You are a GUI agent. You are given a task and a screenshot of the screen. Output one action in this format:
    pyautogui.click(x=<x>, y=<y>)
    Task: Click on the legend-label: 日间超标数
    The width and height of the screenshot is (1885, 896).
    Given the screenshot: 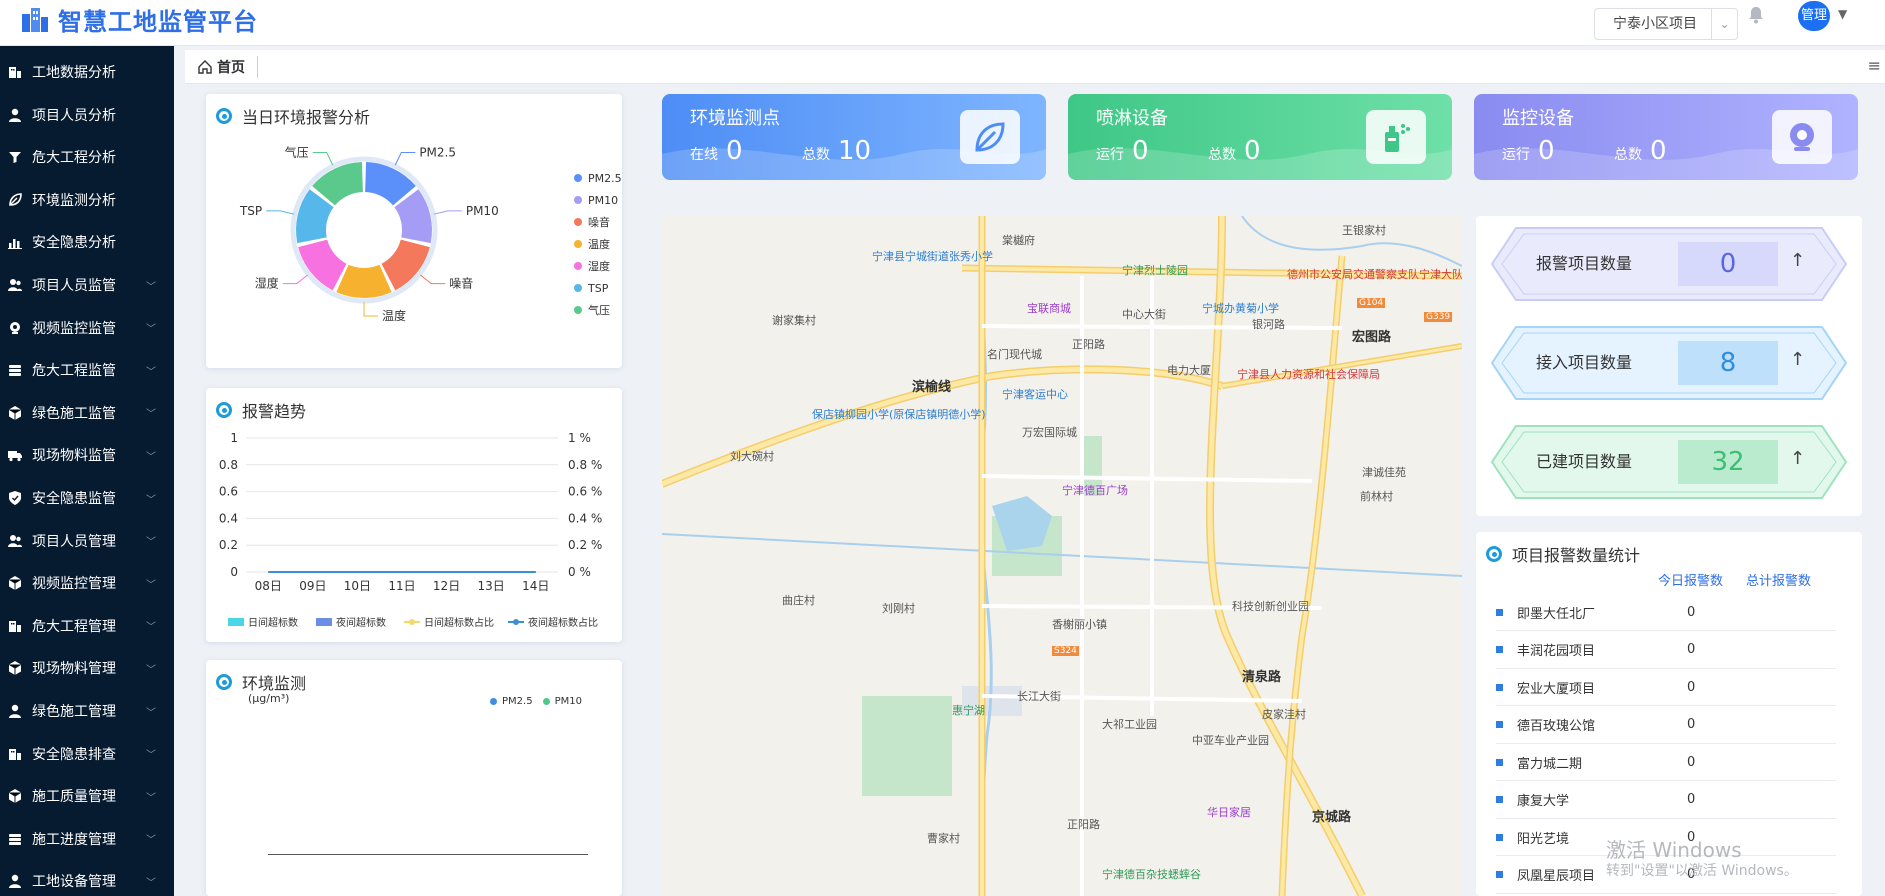 What is the action you would take?
    pyautogui.click(x=273, y=622)
    